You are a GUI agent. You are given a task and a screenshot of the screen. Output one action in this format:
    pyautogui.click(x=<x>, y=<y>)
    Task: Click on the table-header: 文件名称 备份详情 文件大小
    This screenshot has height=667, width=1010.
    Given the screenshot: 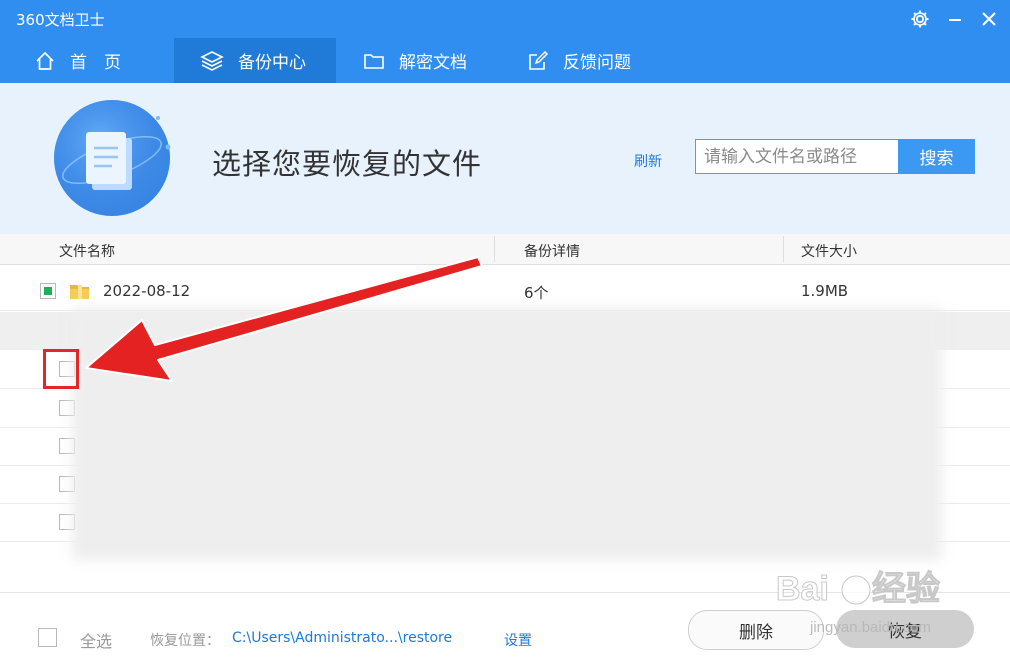 What is the action you would take?
    pyautogui.click(x=505, y=249)
    